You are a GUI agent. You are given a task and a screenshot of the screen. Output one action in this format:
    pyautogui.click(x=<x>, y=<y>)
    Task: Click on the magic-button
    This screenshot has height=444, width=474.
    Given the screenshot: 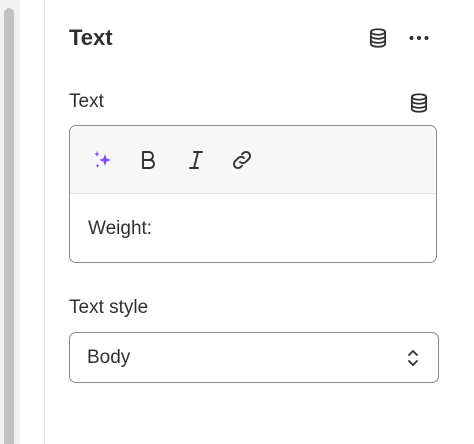 What is the action you would take?
    pyautogui.click(x=103, y=160)
    